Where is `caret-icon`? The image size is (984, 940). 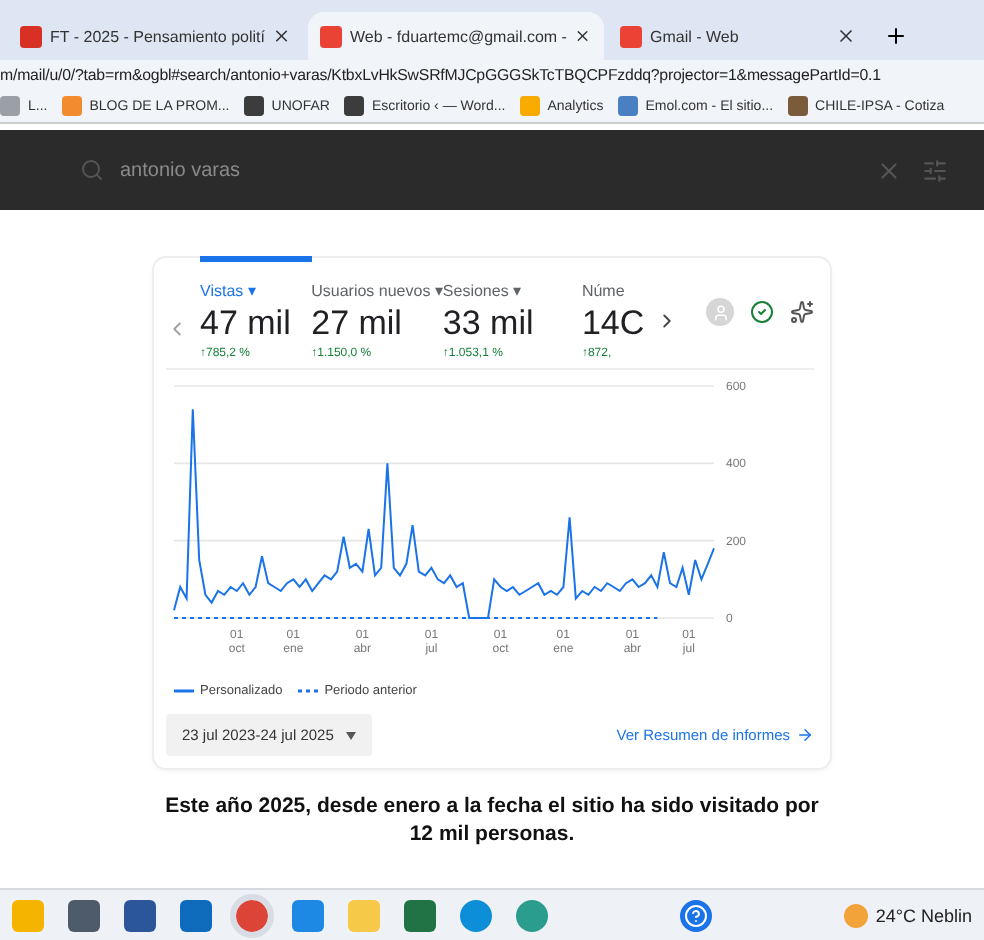
caret-icon is located at coordinates (350, 735).